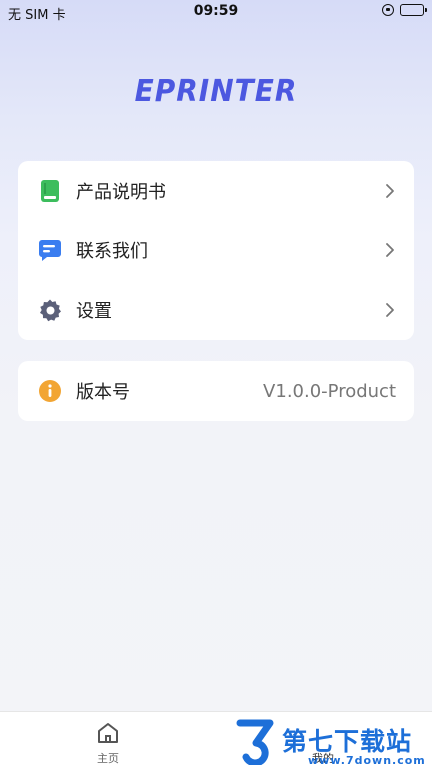  I want to click on menu-item-label: 联系我们, so click(112, 252).